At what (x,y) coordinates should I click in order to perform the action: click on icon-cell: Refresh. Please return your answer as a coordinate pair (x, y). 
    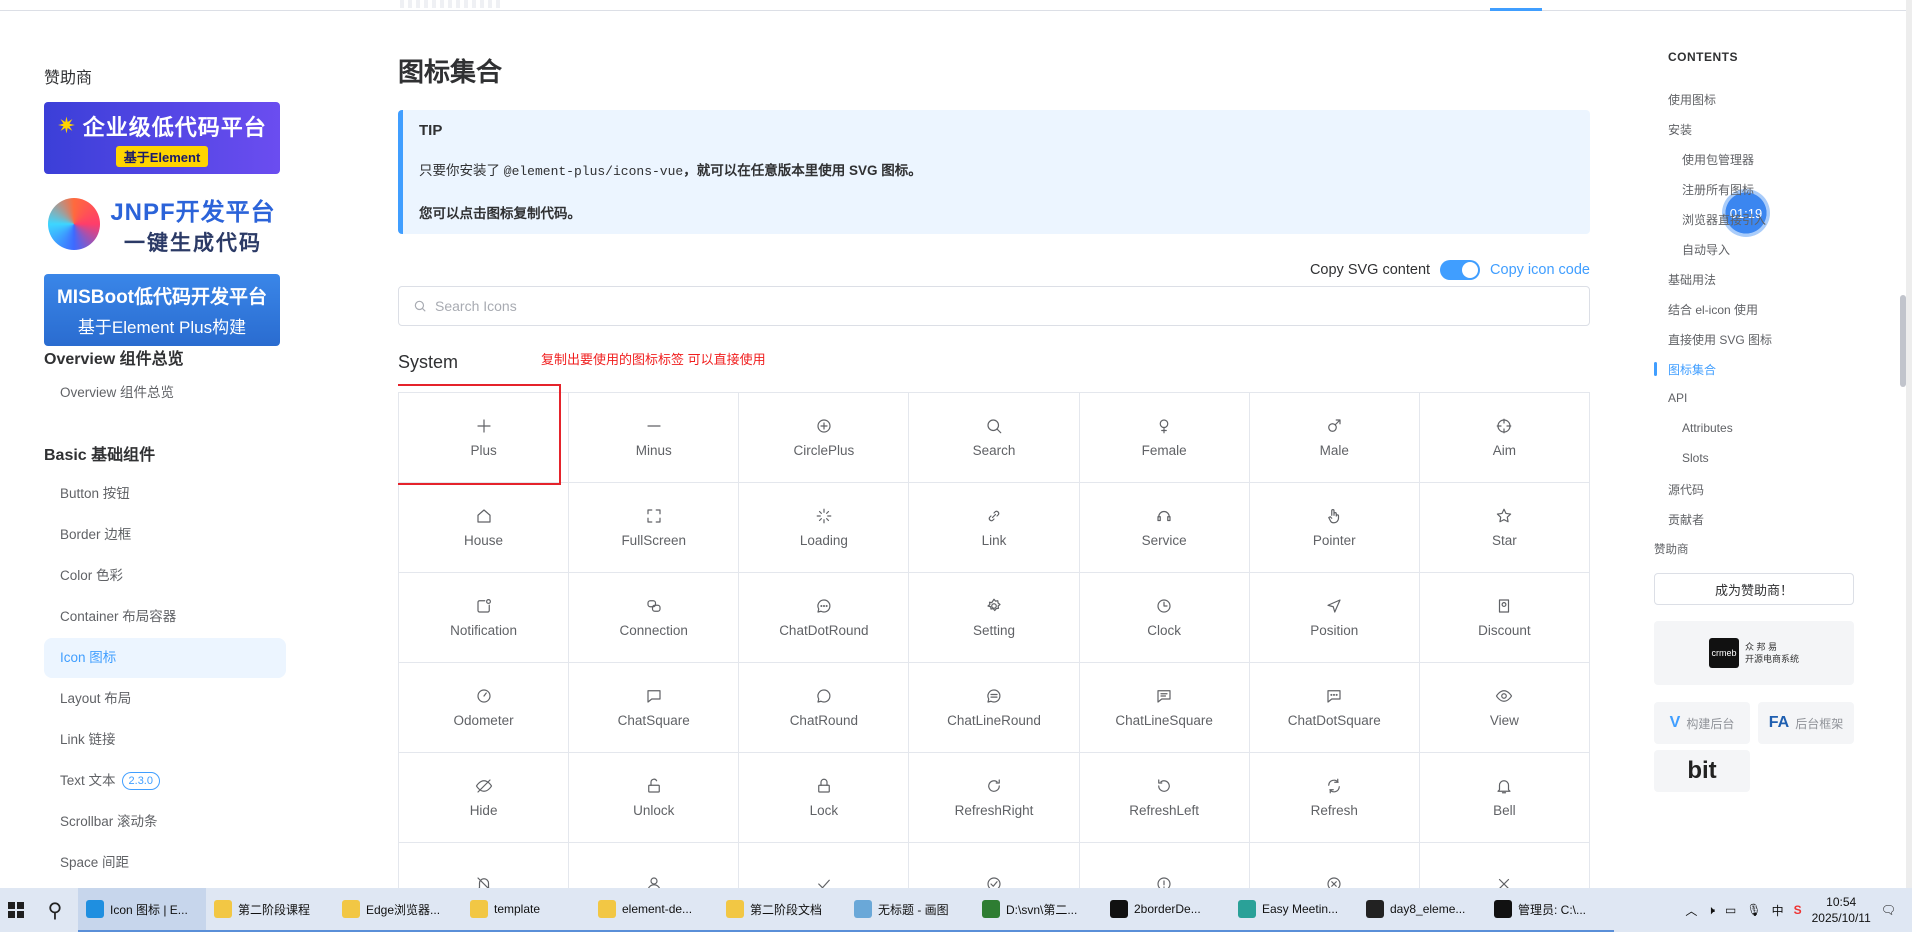
    Looking at the image, I should click on (1334, 798).